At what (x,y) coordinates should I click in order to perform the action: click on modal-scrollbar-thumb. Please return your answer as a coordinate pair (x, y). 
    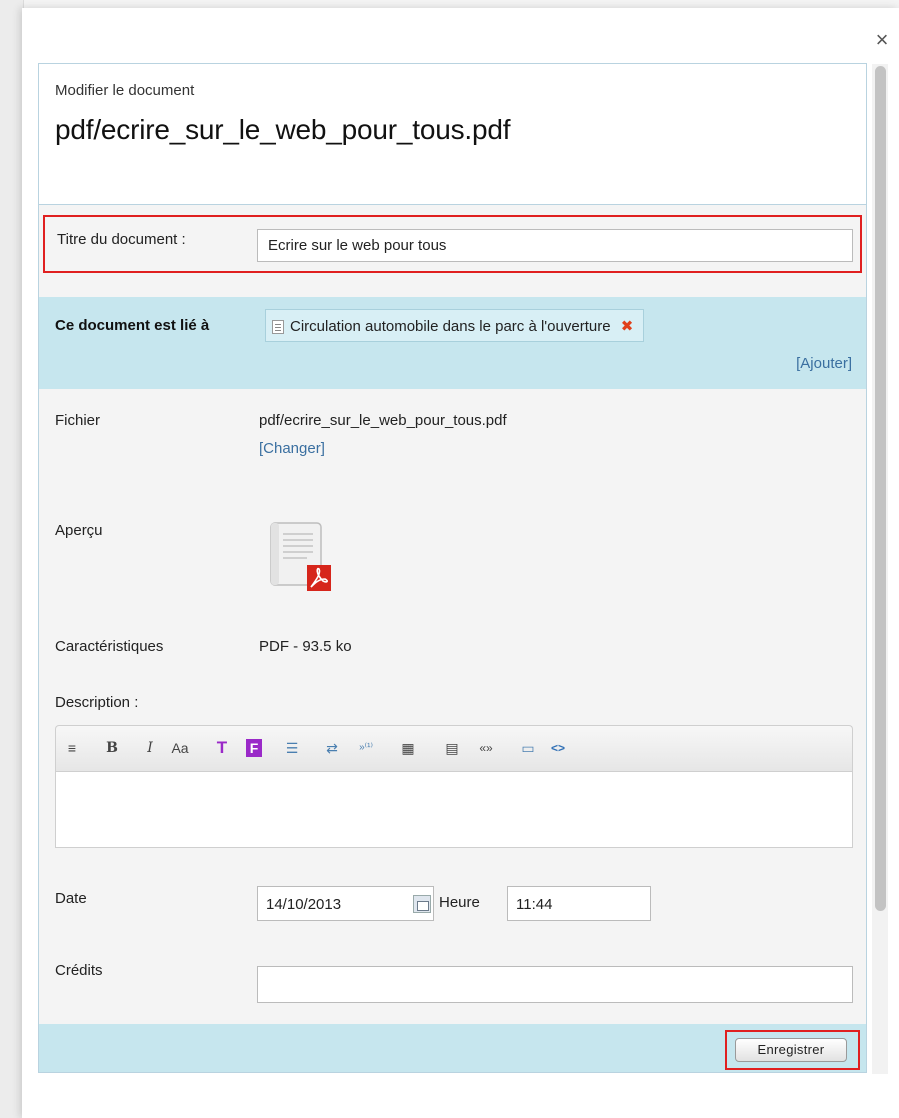
    Looking at the image, I should click on (880, 488).